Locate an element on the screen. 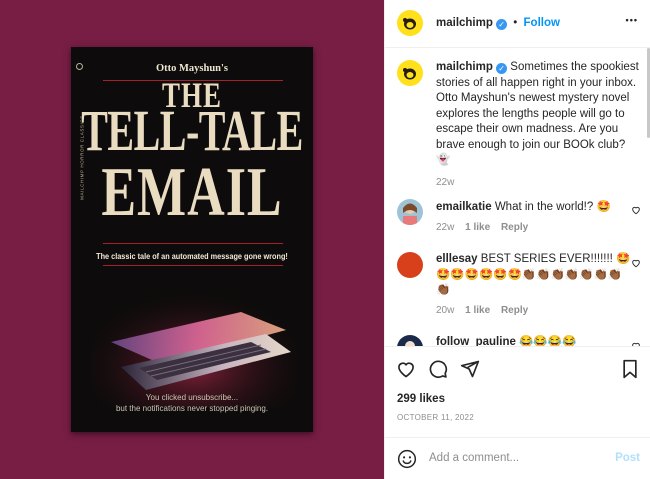 The image size is (650, 479). caption-time: 22w is located at coordinates (538, 183).